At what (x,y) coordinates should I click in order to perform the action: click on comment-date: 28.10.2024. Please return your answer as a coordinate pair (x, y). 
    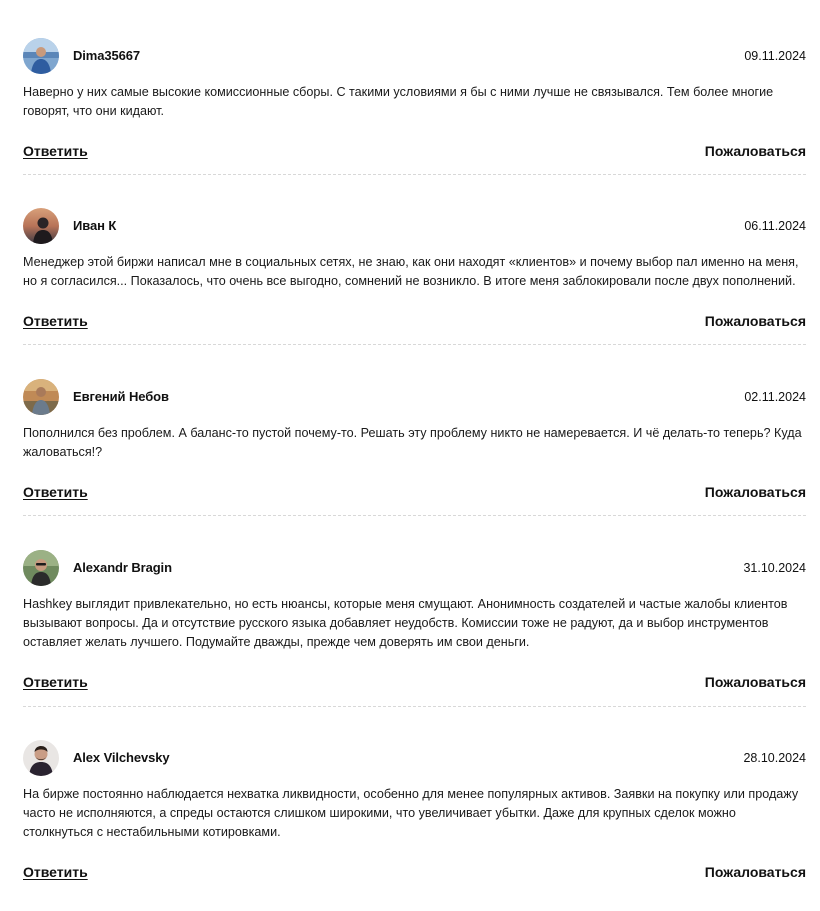
    Looking at the image, I should click on (774, 758).